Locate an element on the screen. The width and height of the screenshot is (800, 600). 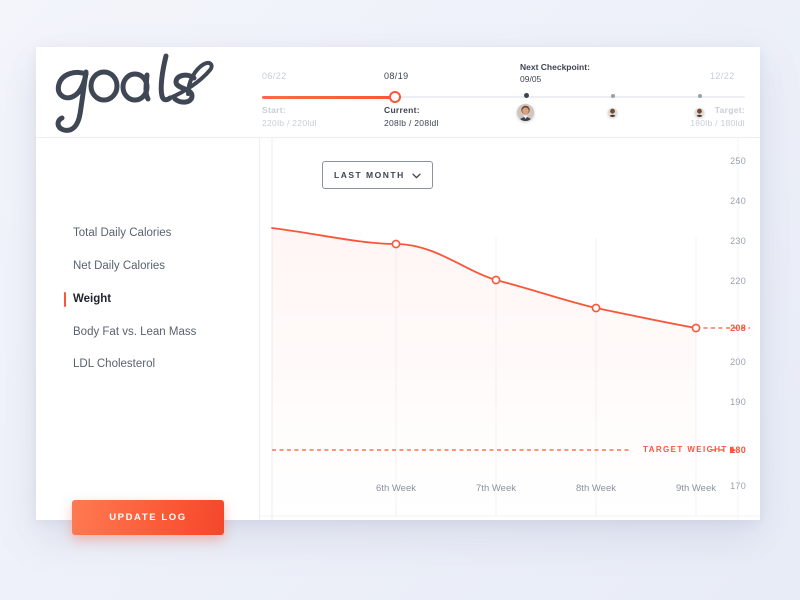
next-checkpoint-info: Next Checkpoint: 09/05 is located at coordinates (555, 73).